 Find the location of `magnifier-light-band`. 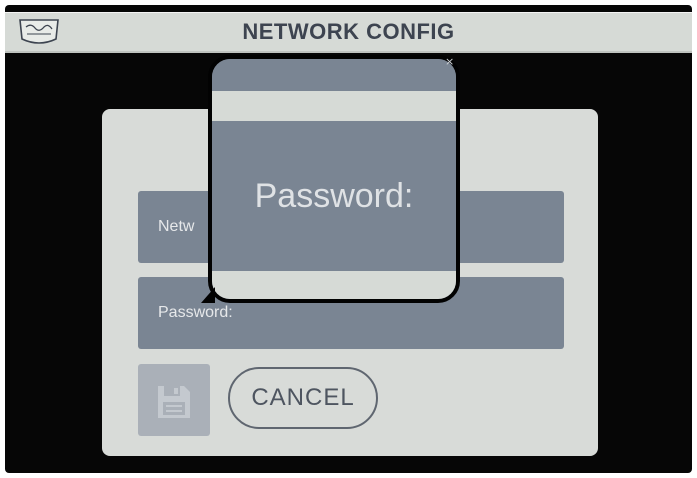

magnifier-light-band is located at coordinates (334, 106).